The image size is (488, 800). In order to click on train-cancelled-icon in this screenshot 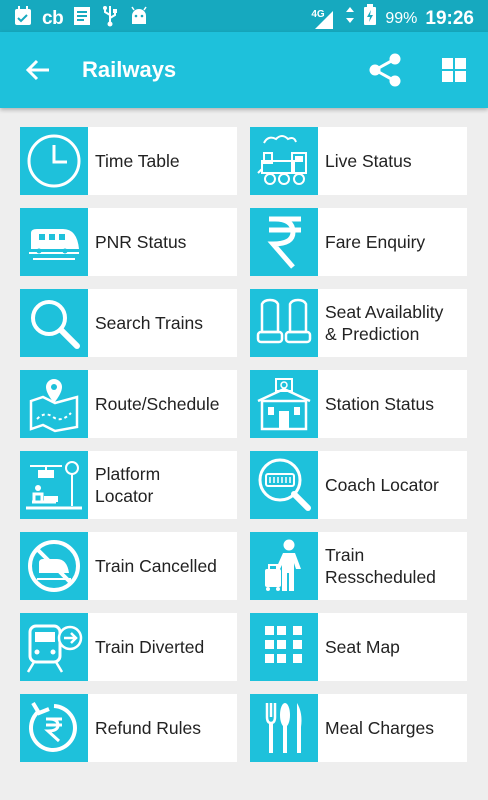, I will do `click(54, 566)`.